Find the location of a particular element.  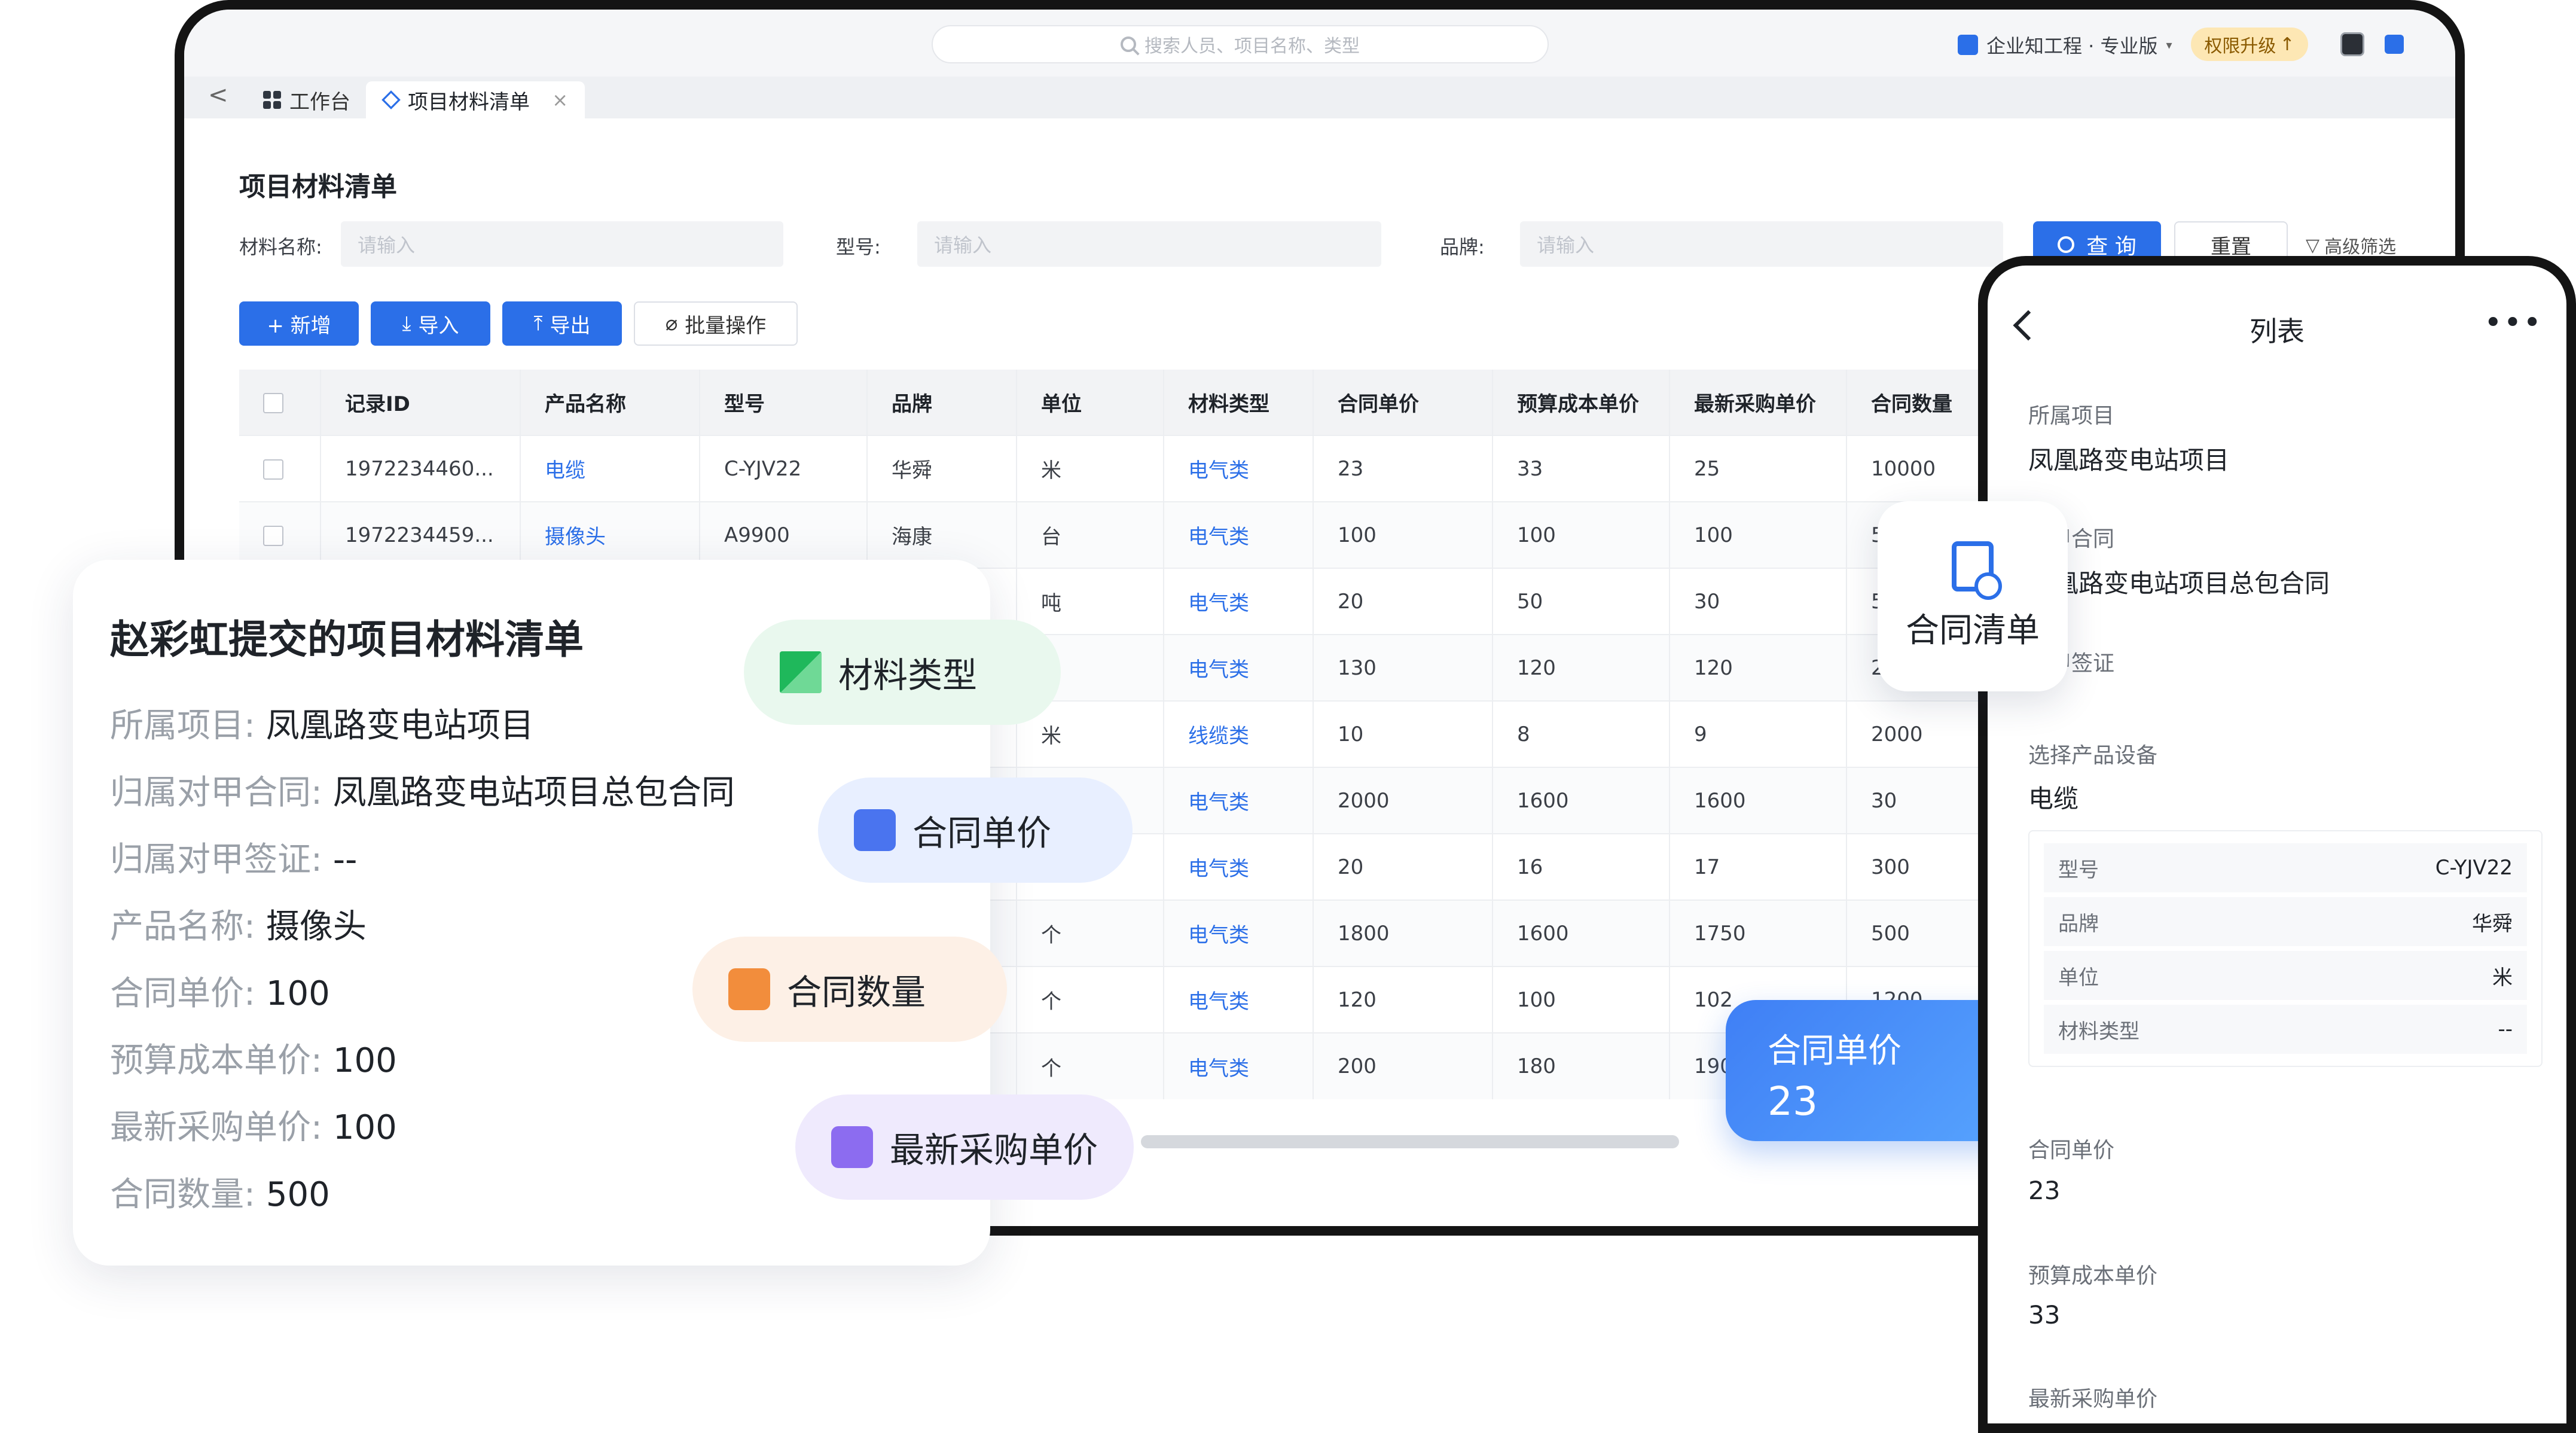

filter-label-brand: 品牌: is located at coordinates (1462, 247).